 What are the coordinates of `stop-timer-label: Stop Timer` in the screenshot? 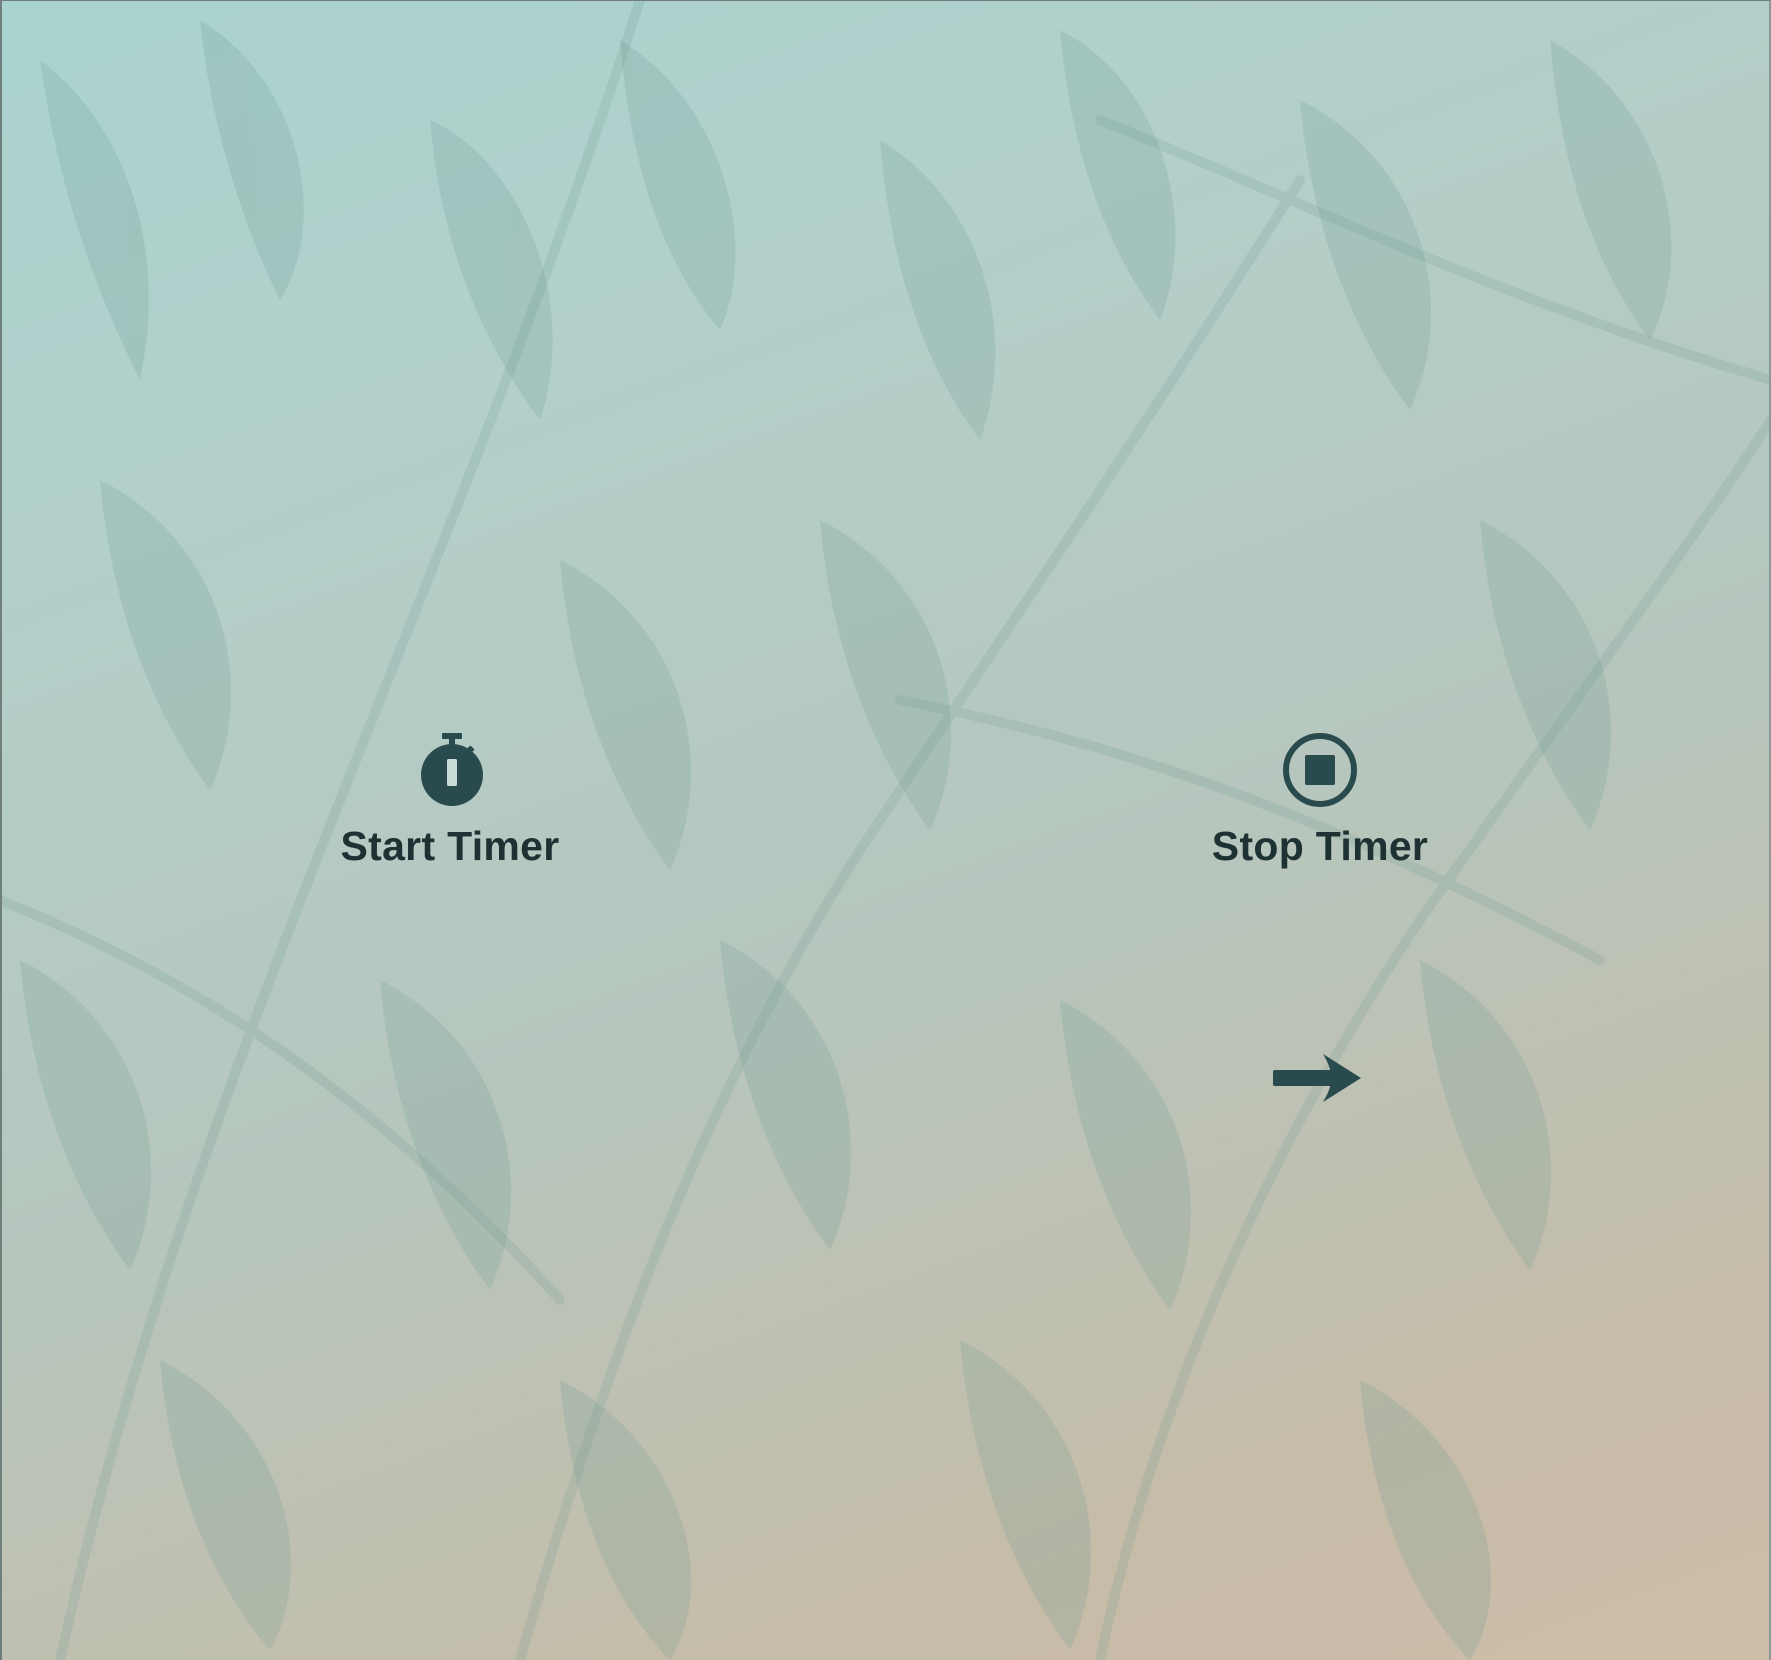 It's located at (1320, 846).